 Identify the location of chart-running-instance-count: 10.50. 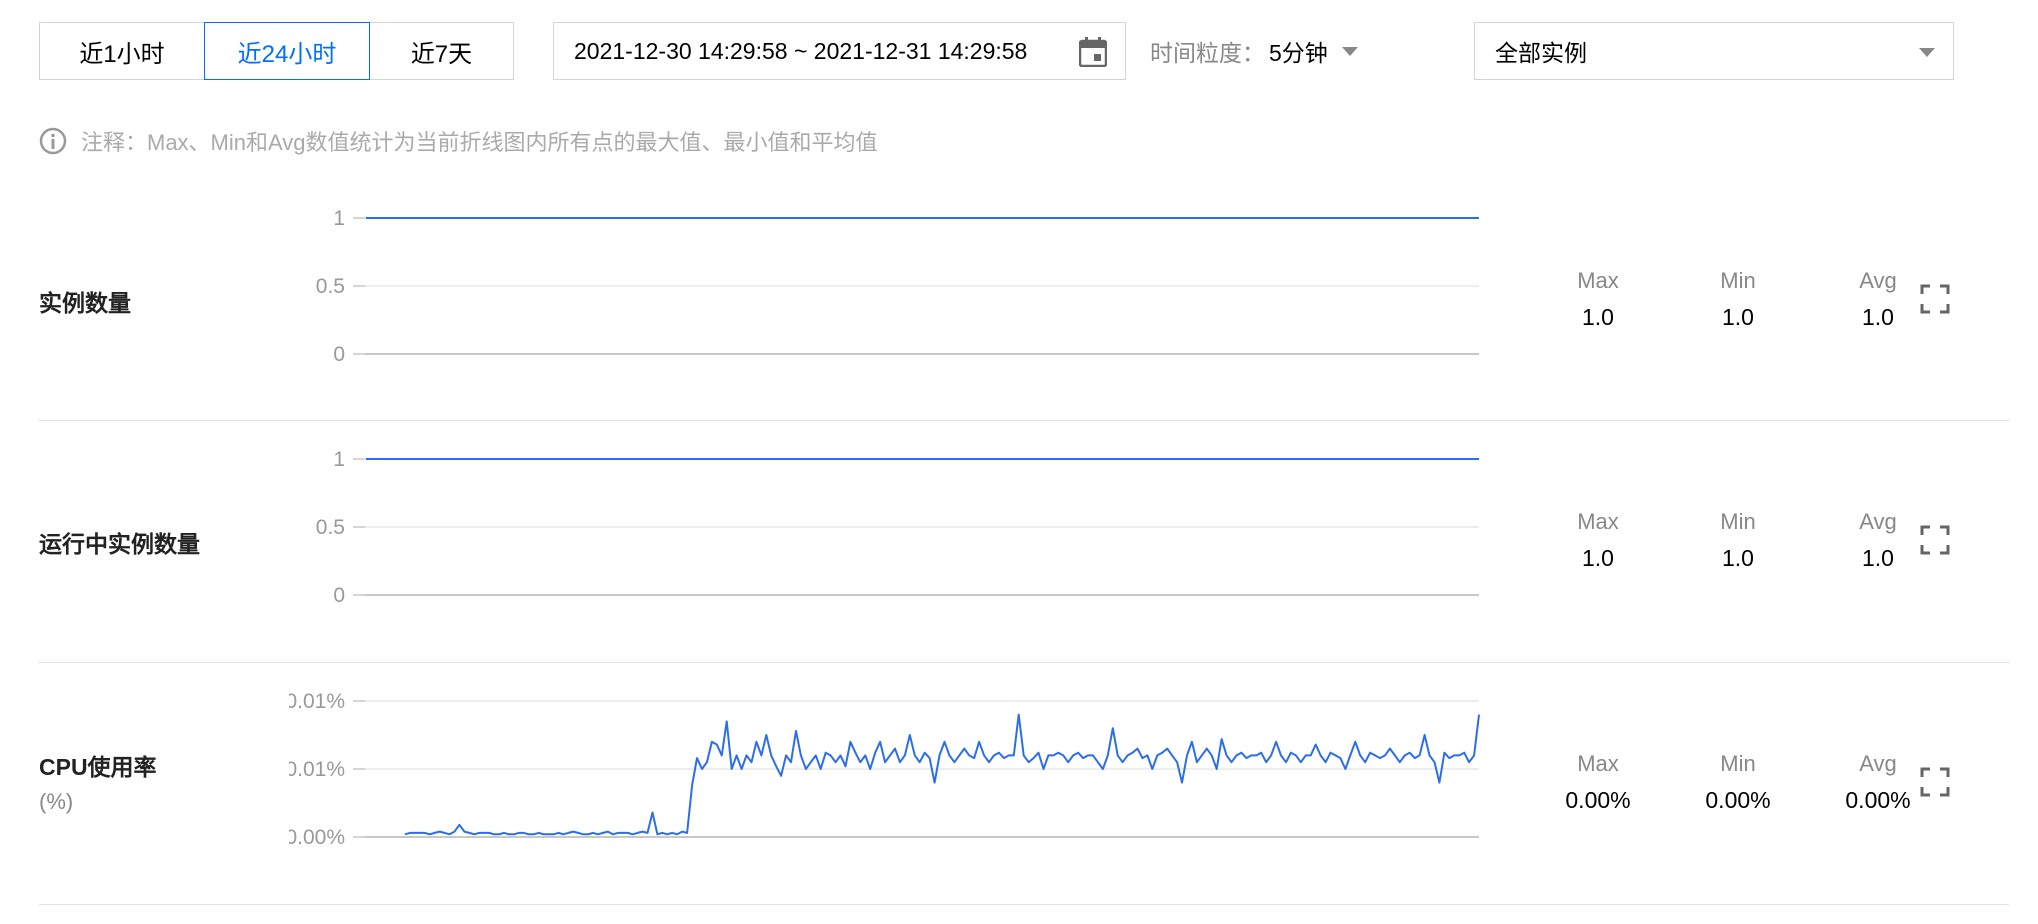
(897, 527).